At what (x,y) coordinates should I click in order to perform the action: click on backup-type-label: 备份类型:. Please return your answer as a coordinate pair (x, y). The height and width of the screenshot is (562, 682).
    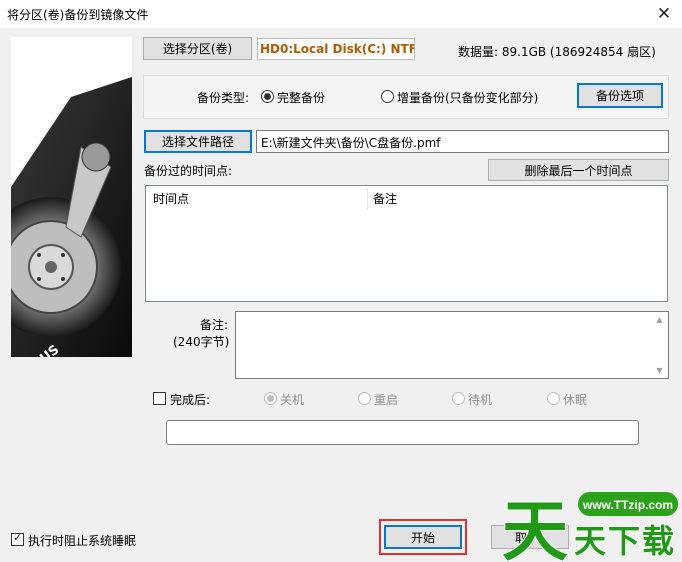
    Looking at the image, I should click on (223, 98).